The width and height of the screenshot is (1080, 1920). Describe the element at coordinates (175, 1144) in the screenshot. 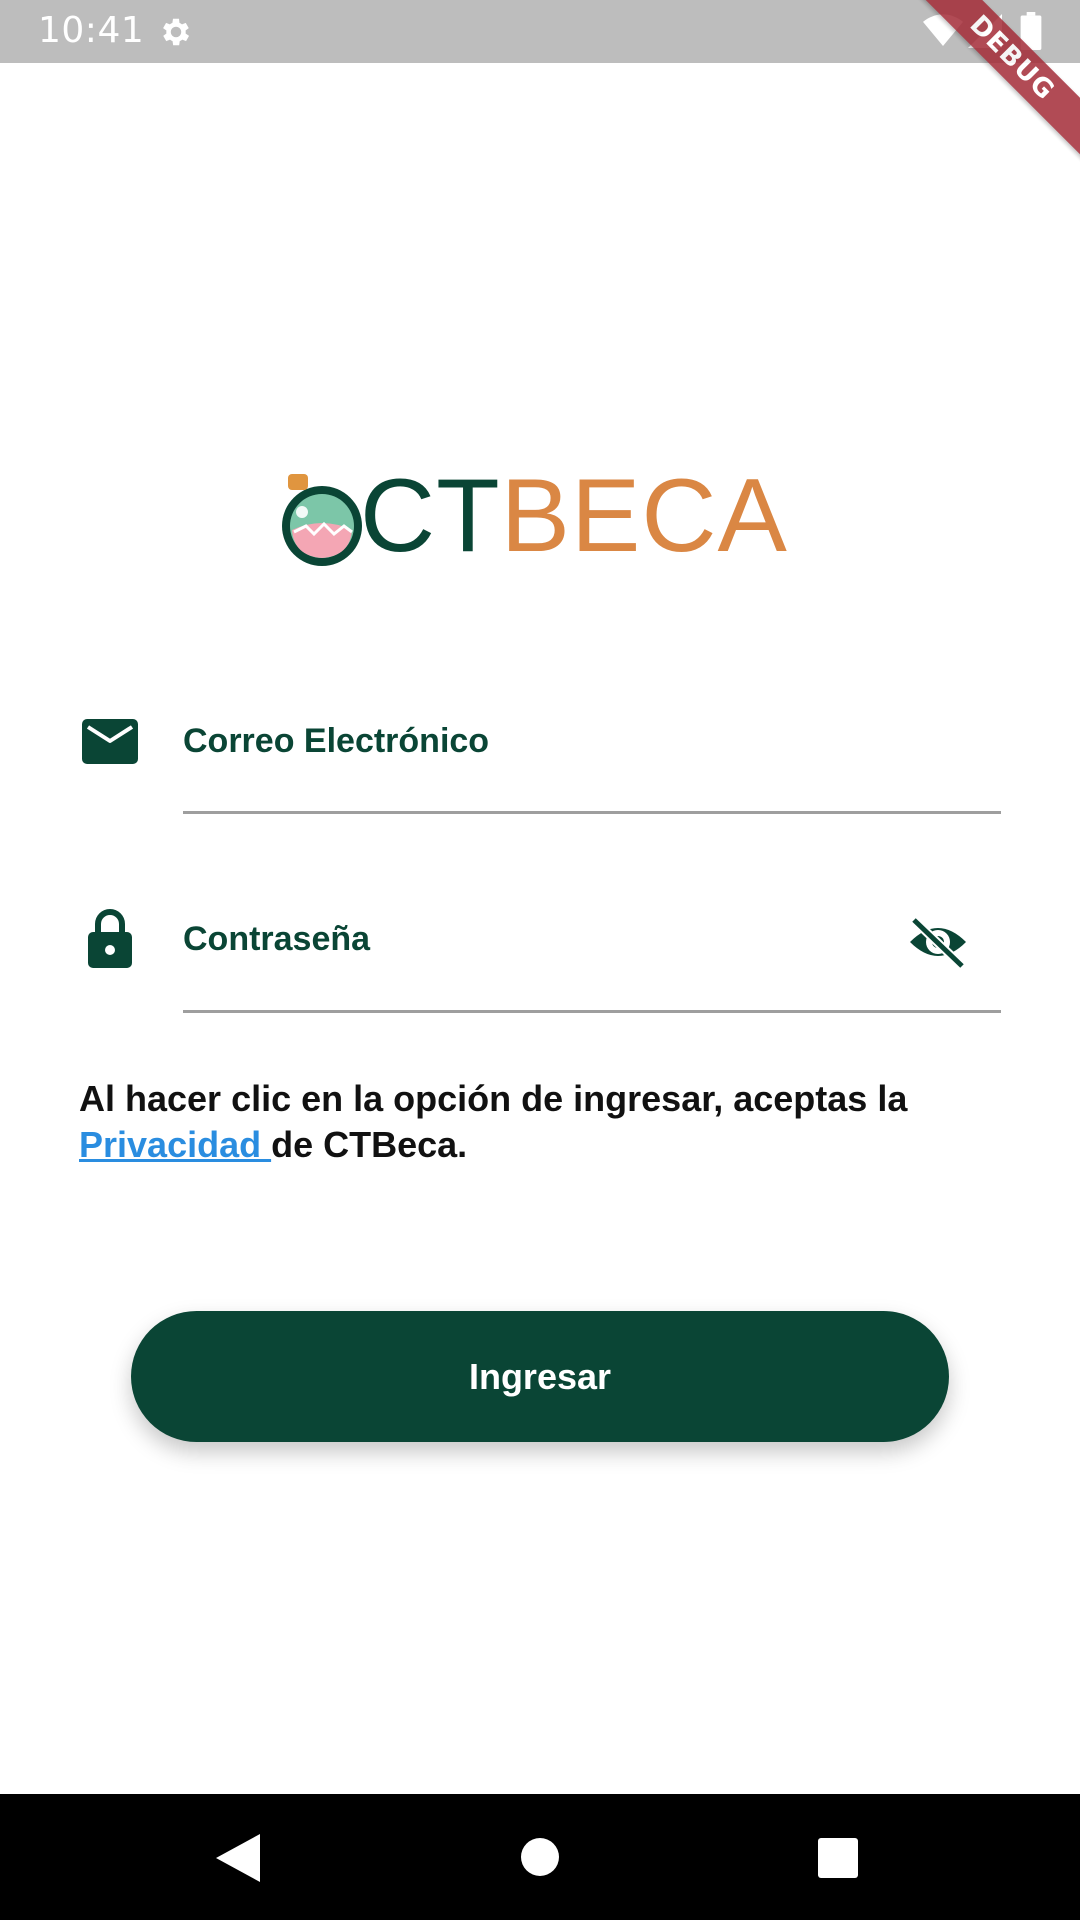

I see `privacy-link: Privacidad` at that location.